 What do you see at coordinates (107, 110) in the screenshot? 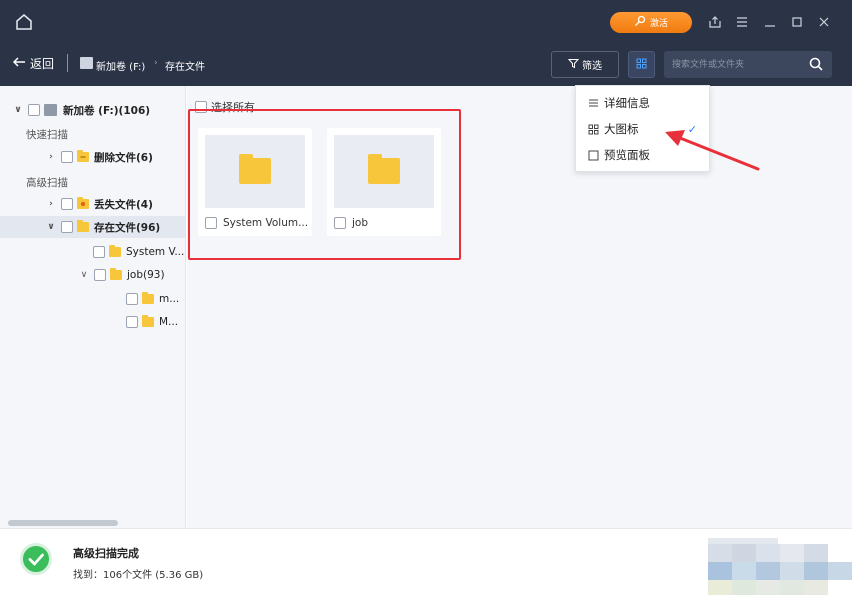
I see `tree-item-label: 新加卷 (F:)(106)` at bounding box center [107, 110].